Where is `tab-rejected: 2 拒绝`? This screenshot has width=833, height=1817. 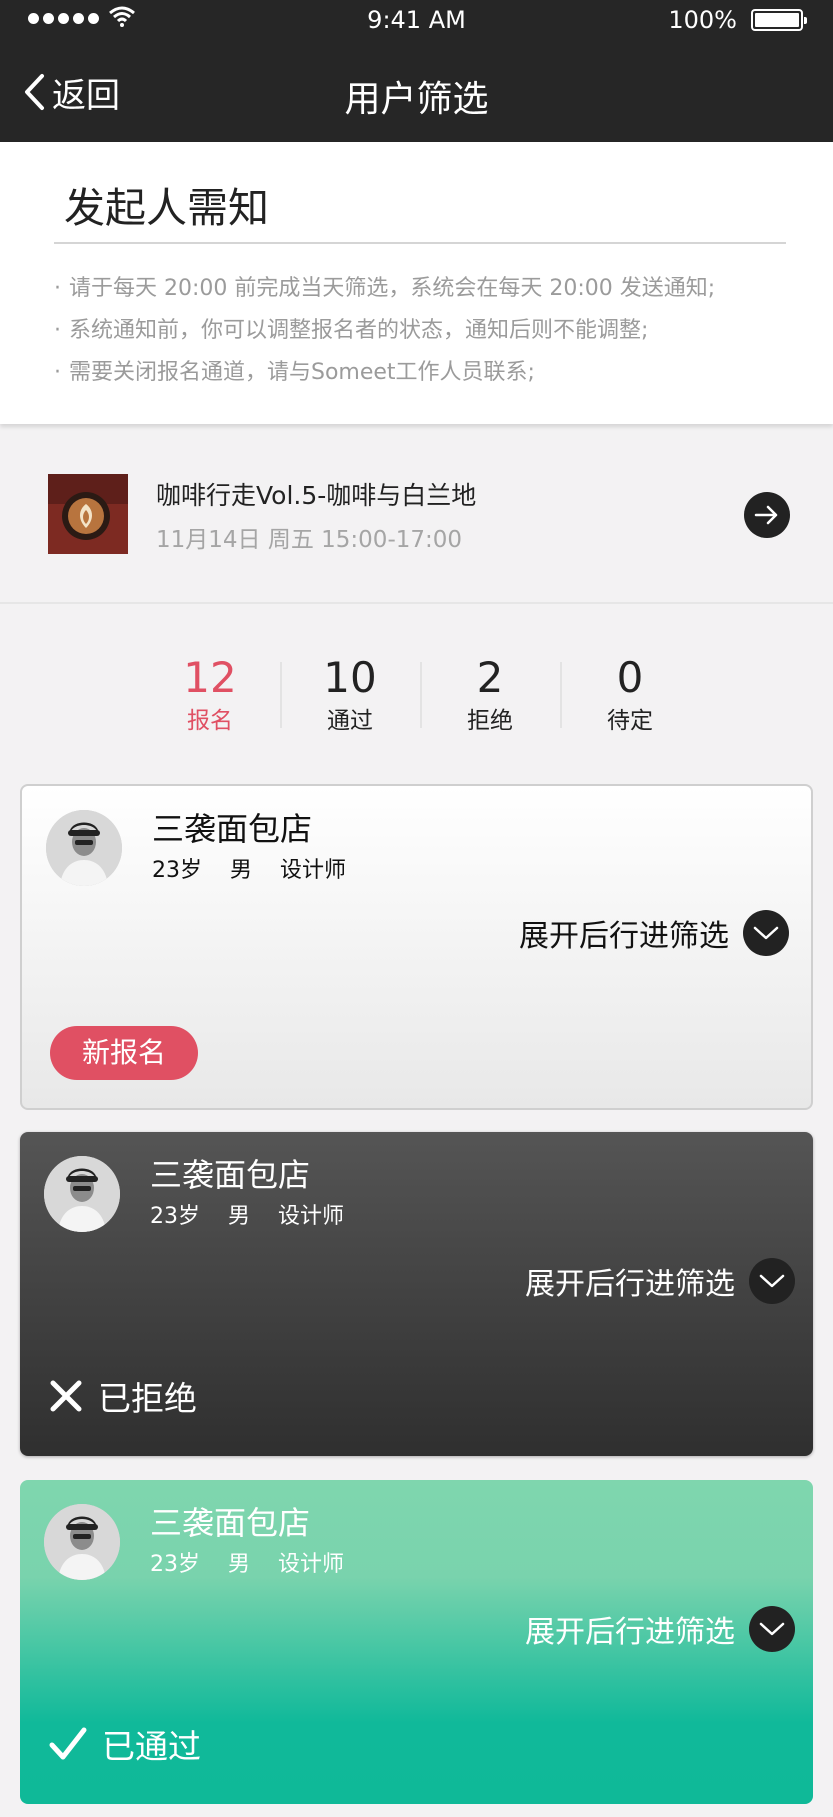
tab-rejected: 2 拒绝 is located at coordinates (490, 695).